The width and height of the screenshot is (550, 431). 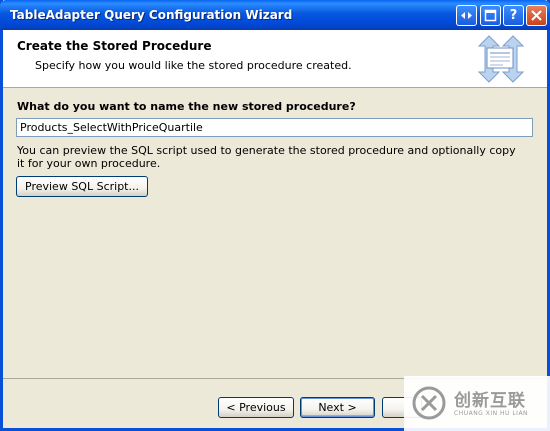 I want to click on help-icon: ?, so click(x=513, y=15).